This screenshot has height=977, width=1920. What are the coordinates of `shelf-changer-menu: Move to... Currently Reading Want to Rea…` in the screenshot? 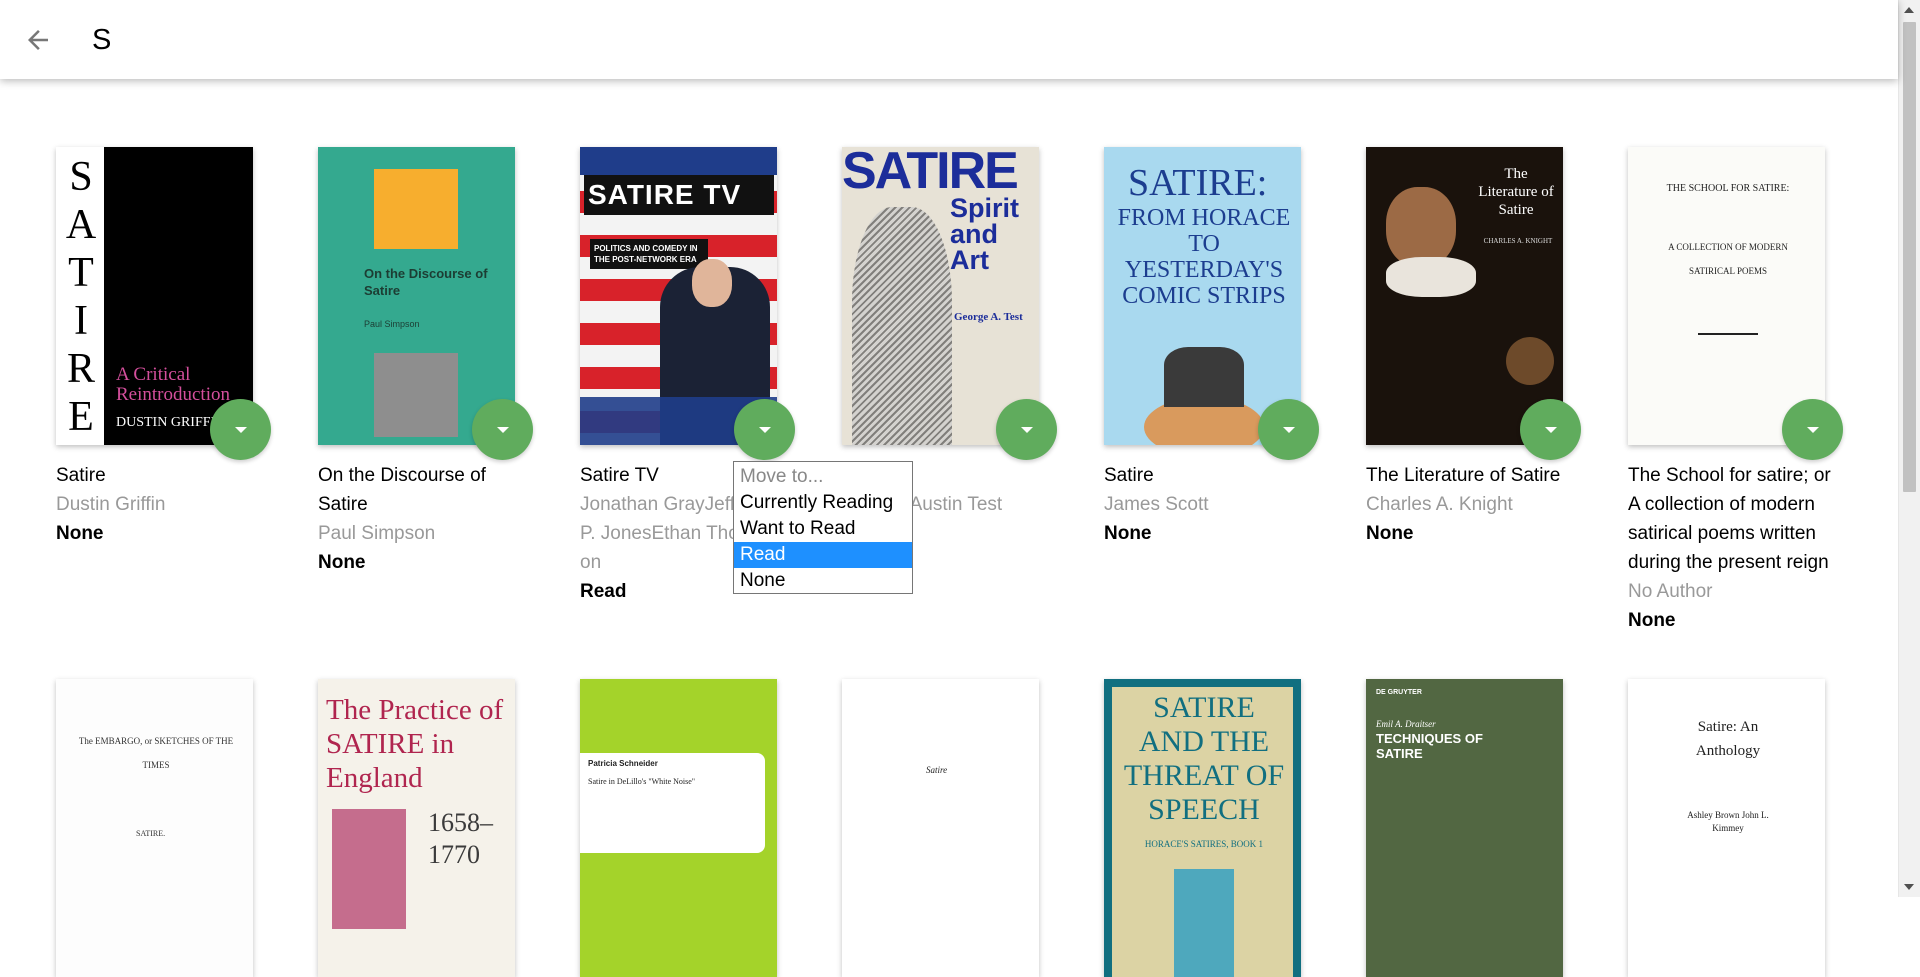 It's located at (823, 527).